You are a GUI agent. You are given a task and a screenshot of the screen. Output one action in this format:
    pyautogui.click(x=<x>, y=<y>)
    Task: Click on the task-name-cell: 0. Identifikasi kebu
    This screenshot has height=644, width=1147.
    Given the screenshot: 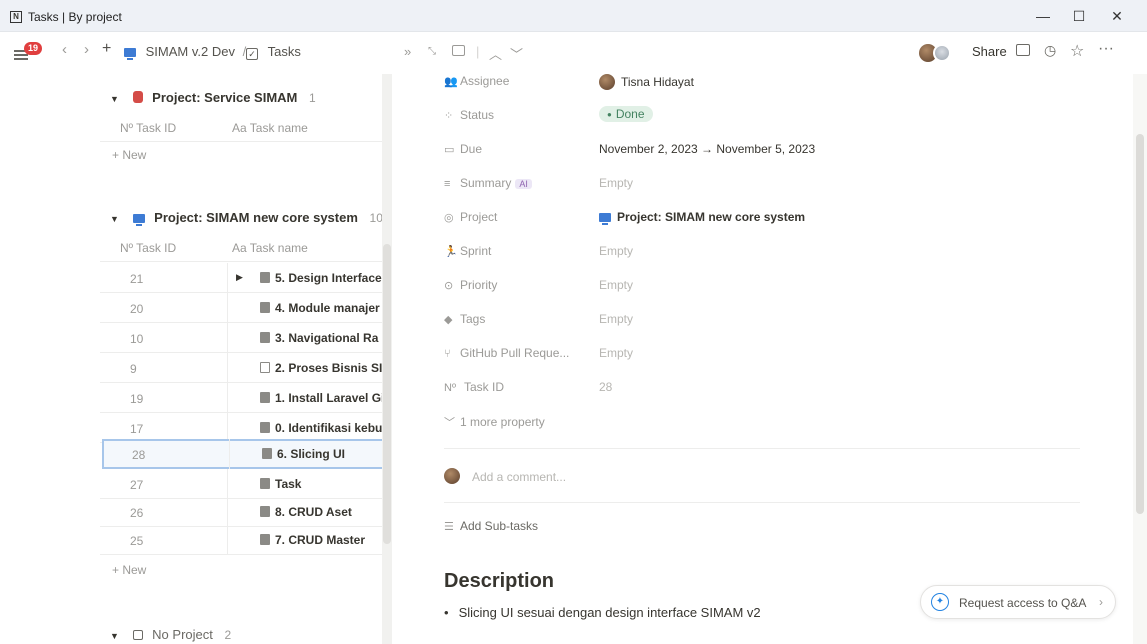 What is the action you would take?
    pyautogui.click(x=322, y=428)
    